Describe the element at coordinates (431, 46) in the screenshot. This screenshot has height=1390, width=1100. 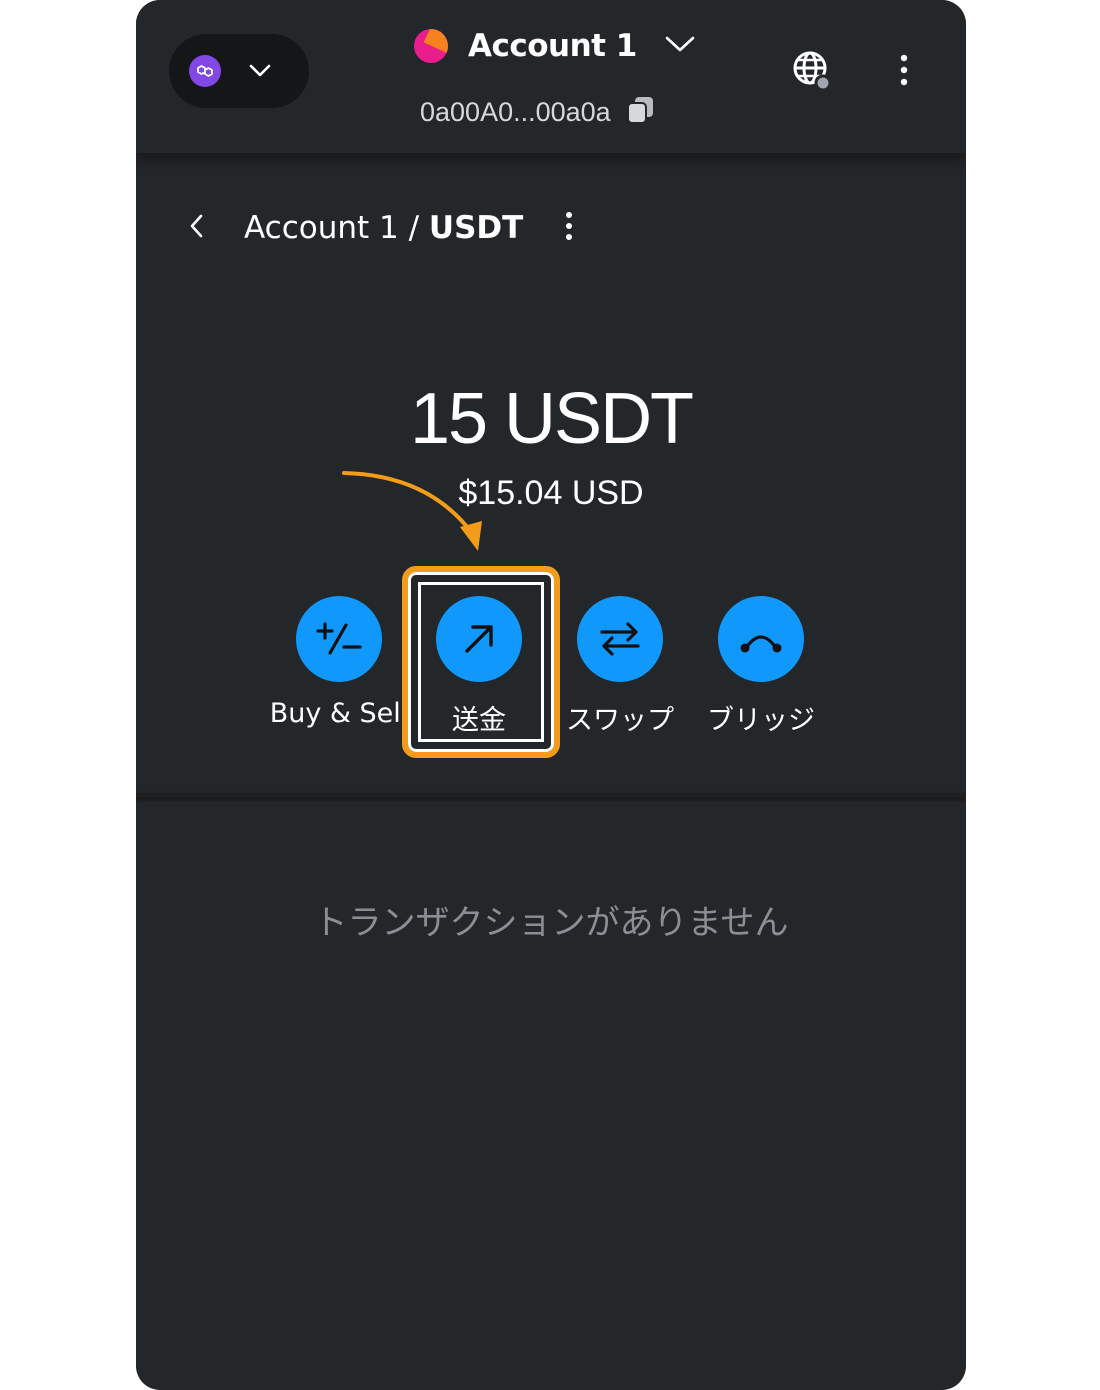
I see `account-avatar` at that location.